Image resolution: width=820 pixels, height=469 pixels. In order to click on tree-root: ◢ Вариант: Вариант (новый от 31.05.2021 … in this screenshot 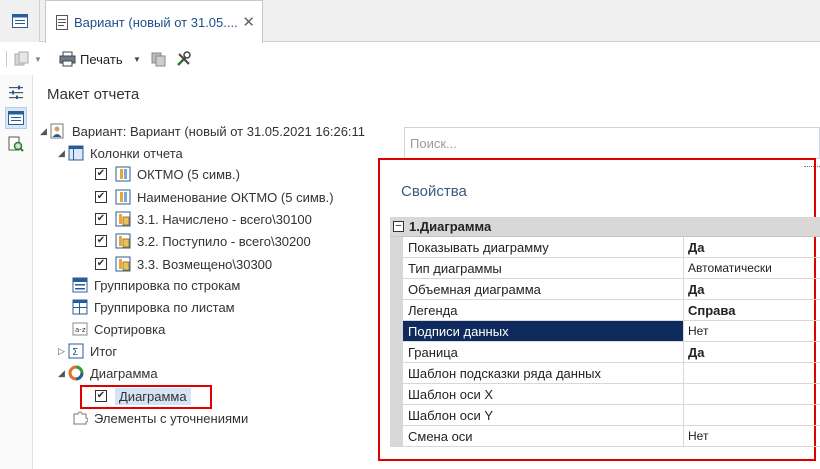, I will do `click(202, 131)`.